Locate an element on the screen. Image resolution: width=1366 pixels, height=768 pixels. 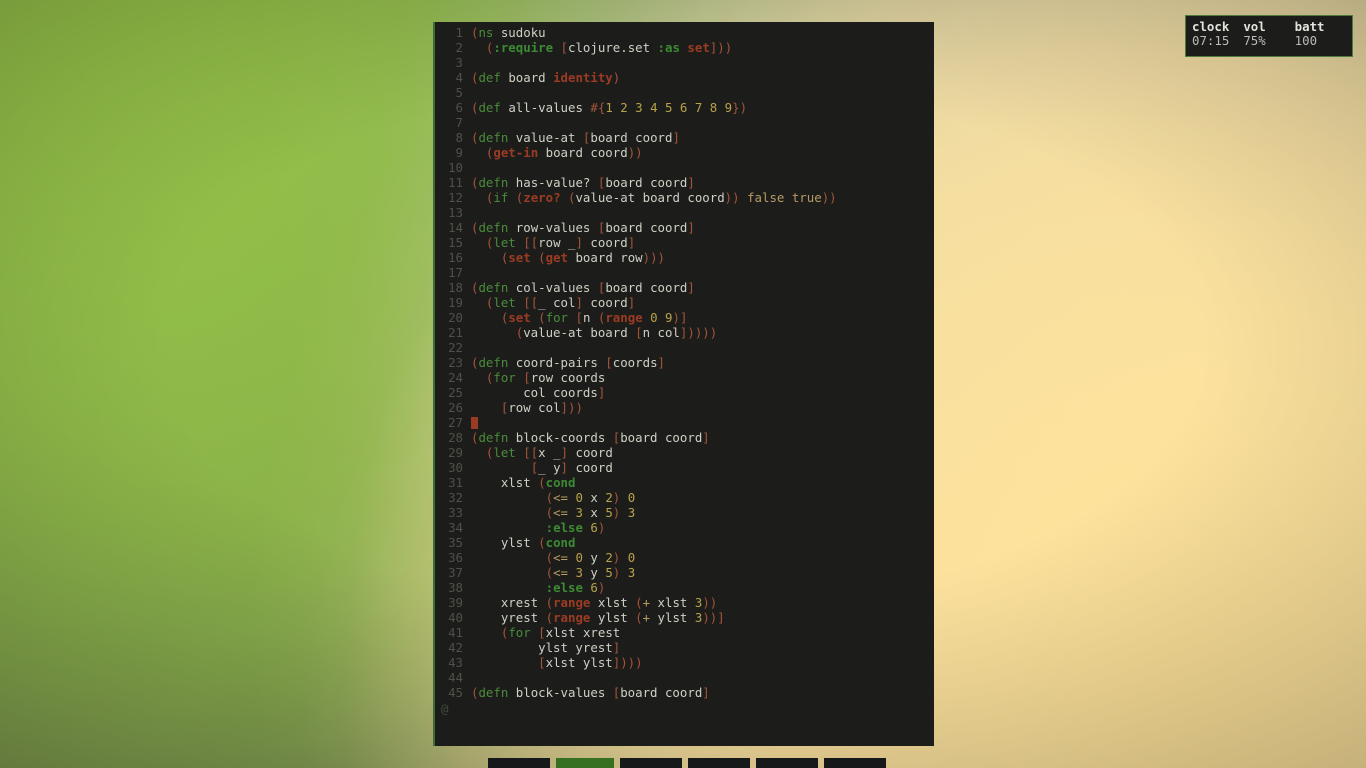
code-line: 33 (<= 3 x 5) 3 is located at coordinates (684, 512).